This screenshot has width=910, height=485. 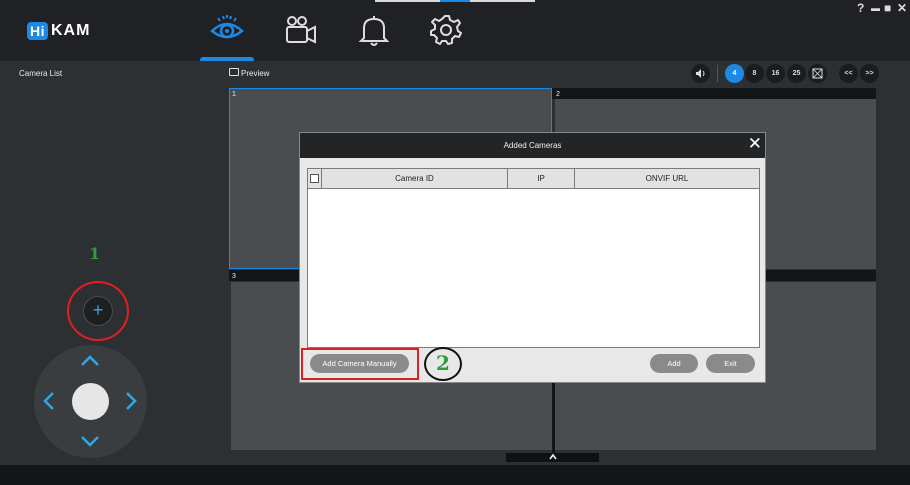 What do you see at coordinates (227, 30) in the screenshot?
I see `preview-eye-icon` at bounding box center [227, 30].